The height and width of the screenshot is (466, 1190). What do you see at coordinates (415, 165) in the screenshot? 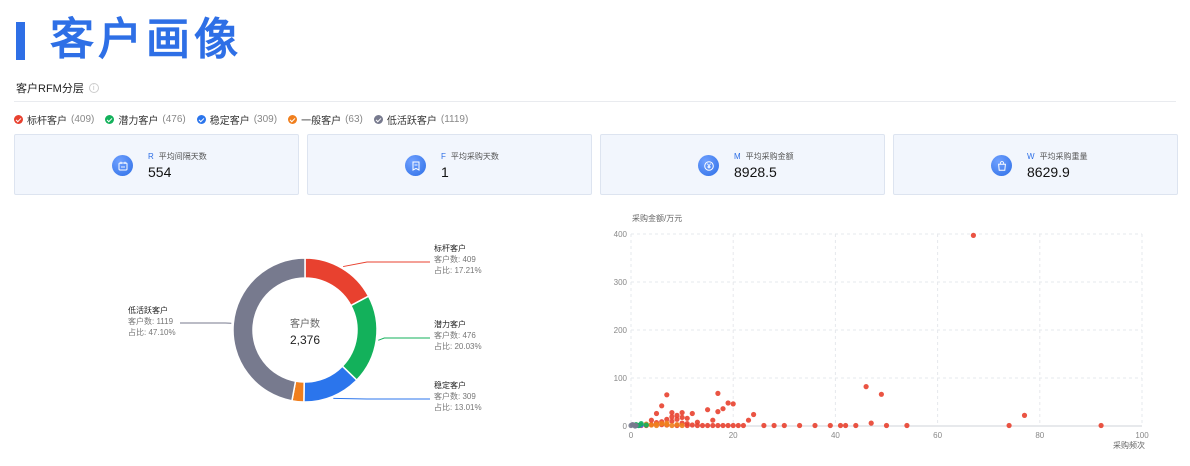
I see `receipt-icon` at bounding box center [415, 165].